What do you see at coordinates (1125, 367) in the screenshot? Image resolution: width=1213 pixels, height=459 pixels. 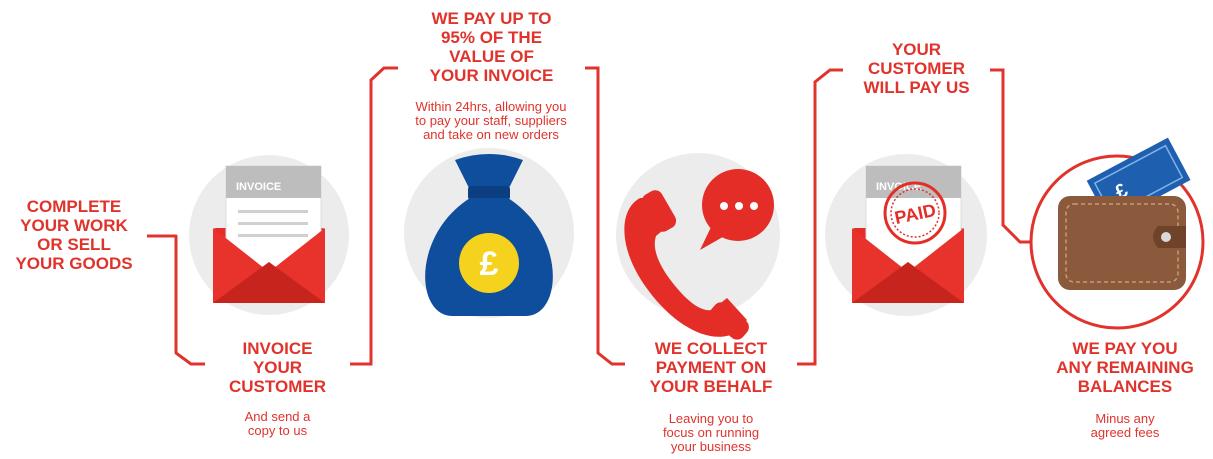 I see `step-heading-pay-balances: WE PAY YOU ANY REMAINING BALANCES` at bounding box center [1125, 367].